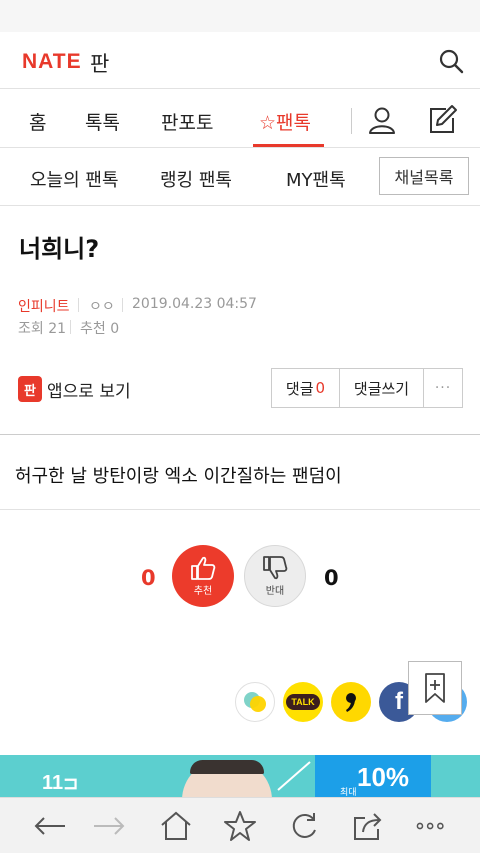  Describe the element at coordinates (299, 388) in the screenshot. I see `comments-label: 댓글` at that location.